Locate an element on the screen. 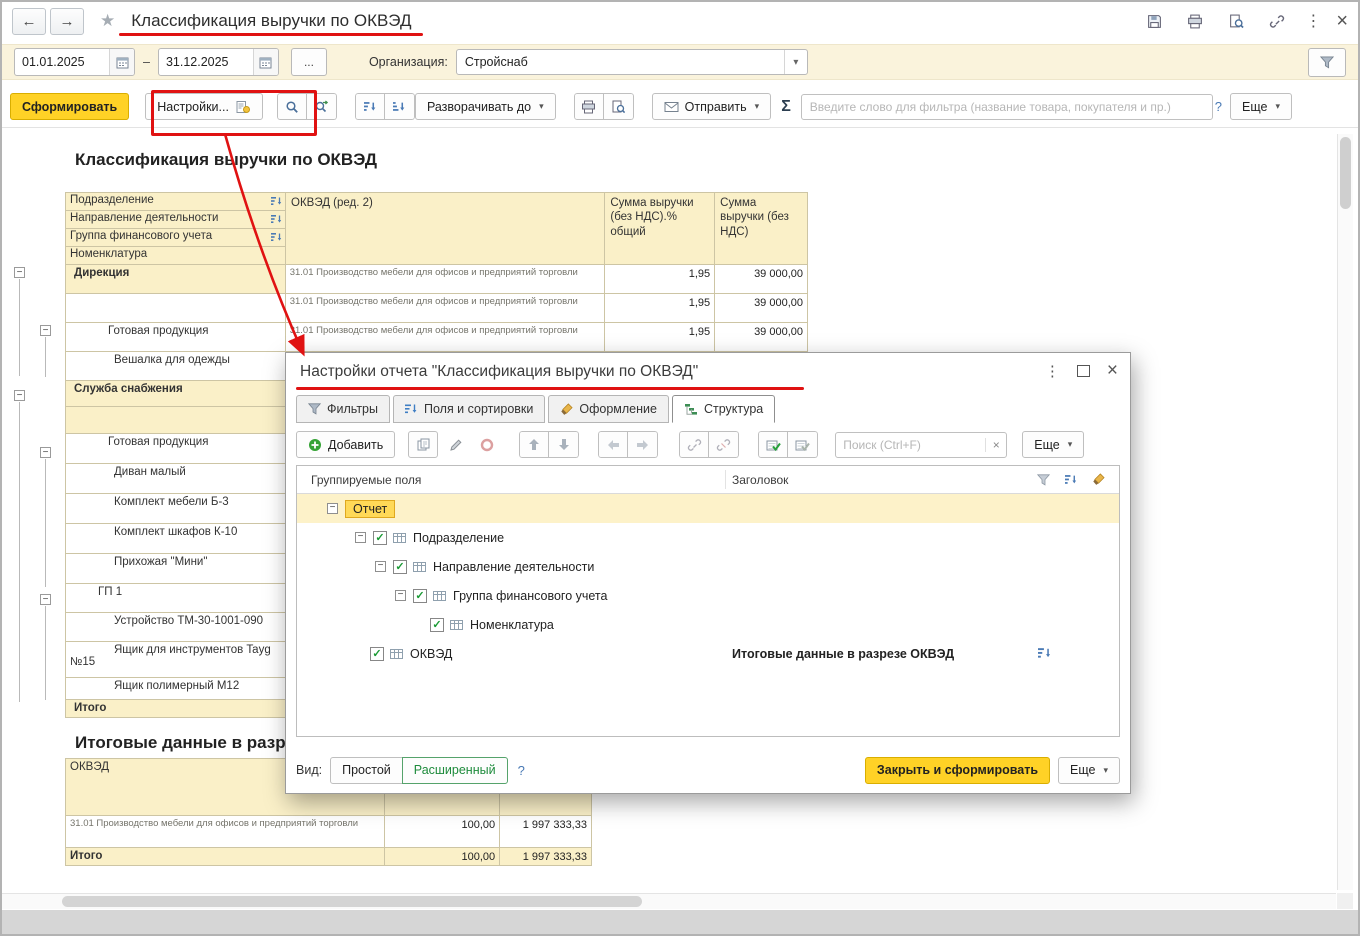 Image resolution: width=1360 pixels, height=936 pixels. group-fields-button is located at coordinates (423, 444).